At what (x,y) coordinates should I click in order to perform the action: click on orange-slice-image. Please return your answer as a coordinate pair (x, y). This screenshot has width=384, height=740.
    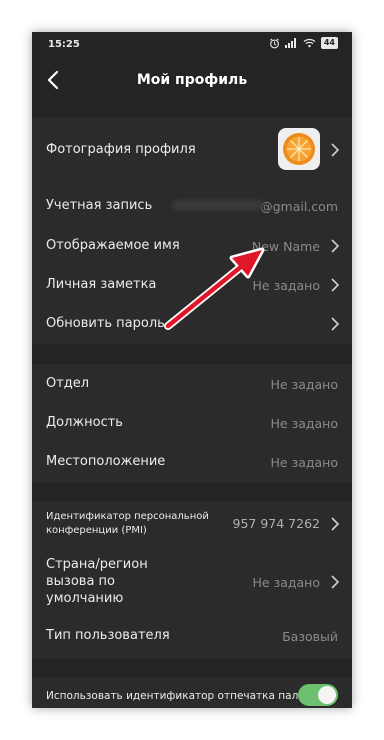
    Looking at the image, I should click on (299, 149).